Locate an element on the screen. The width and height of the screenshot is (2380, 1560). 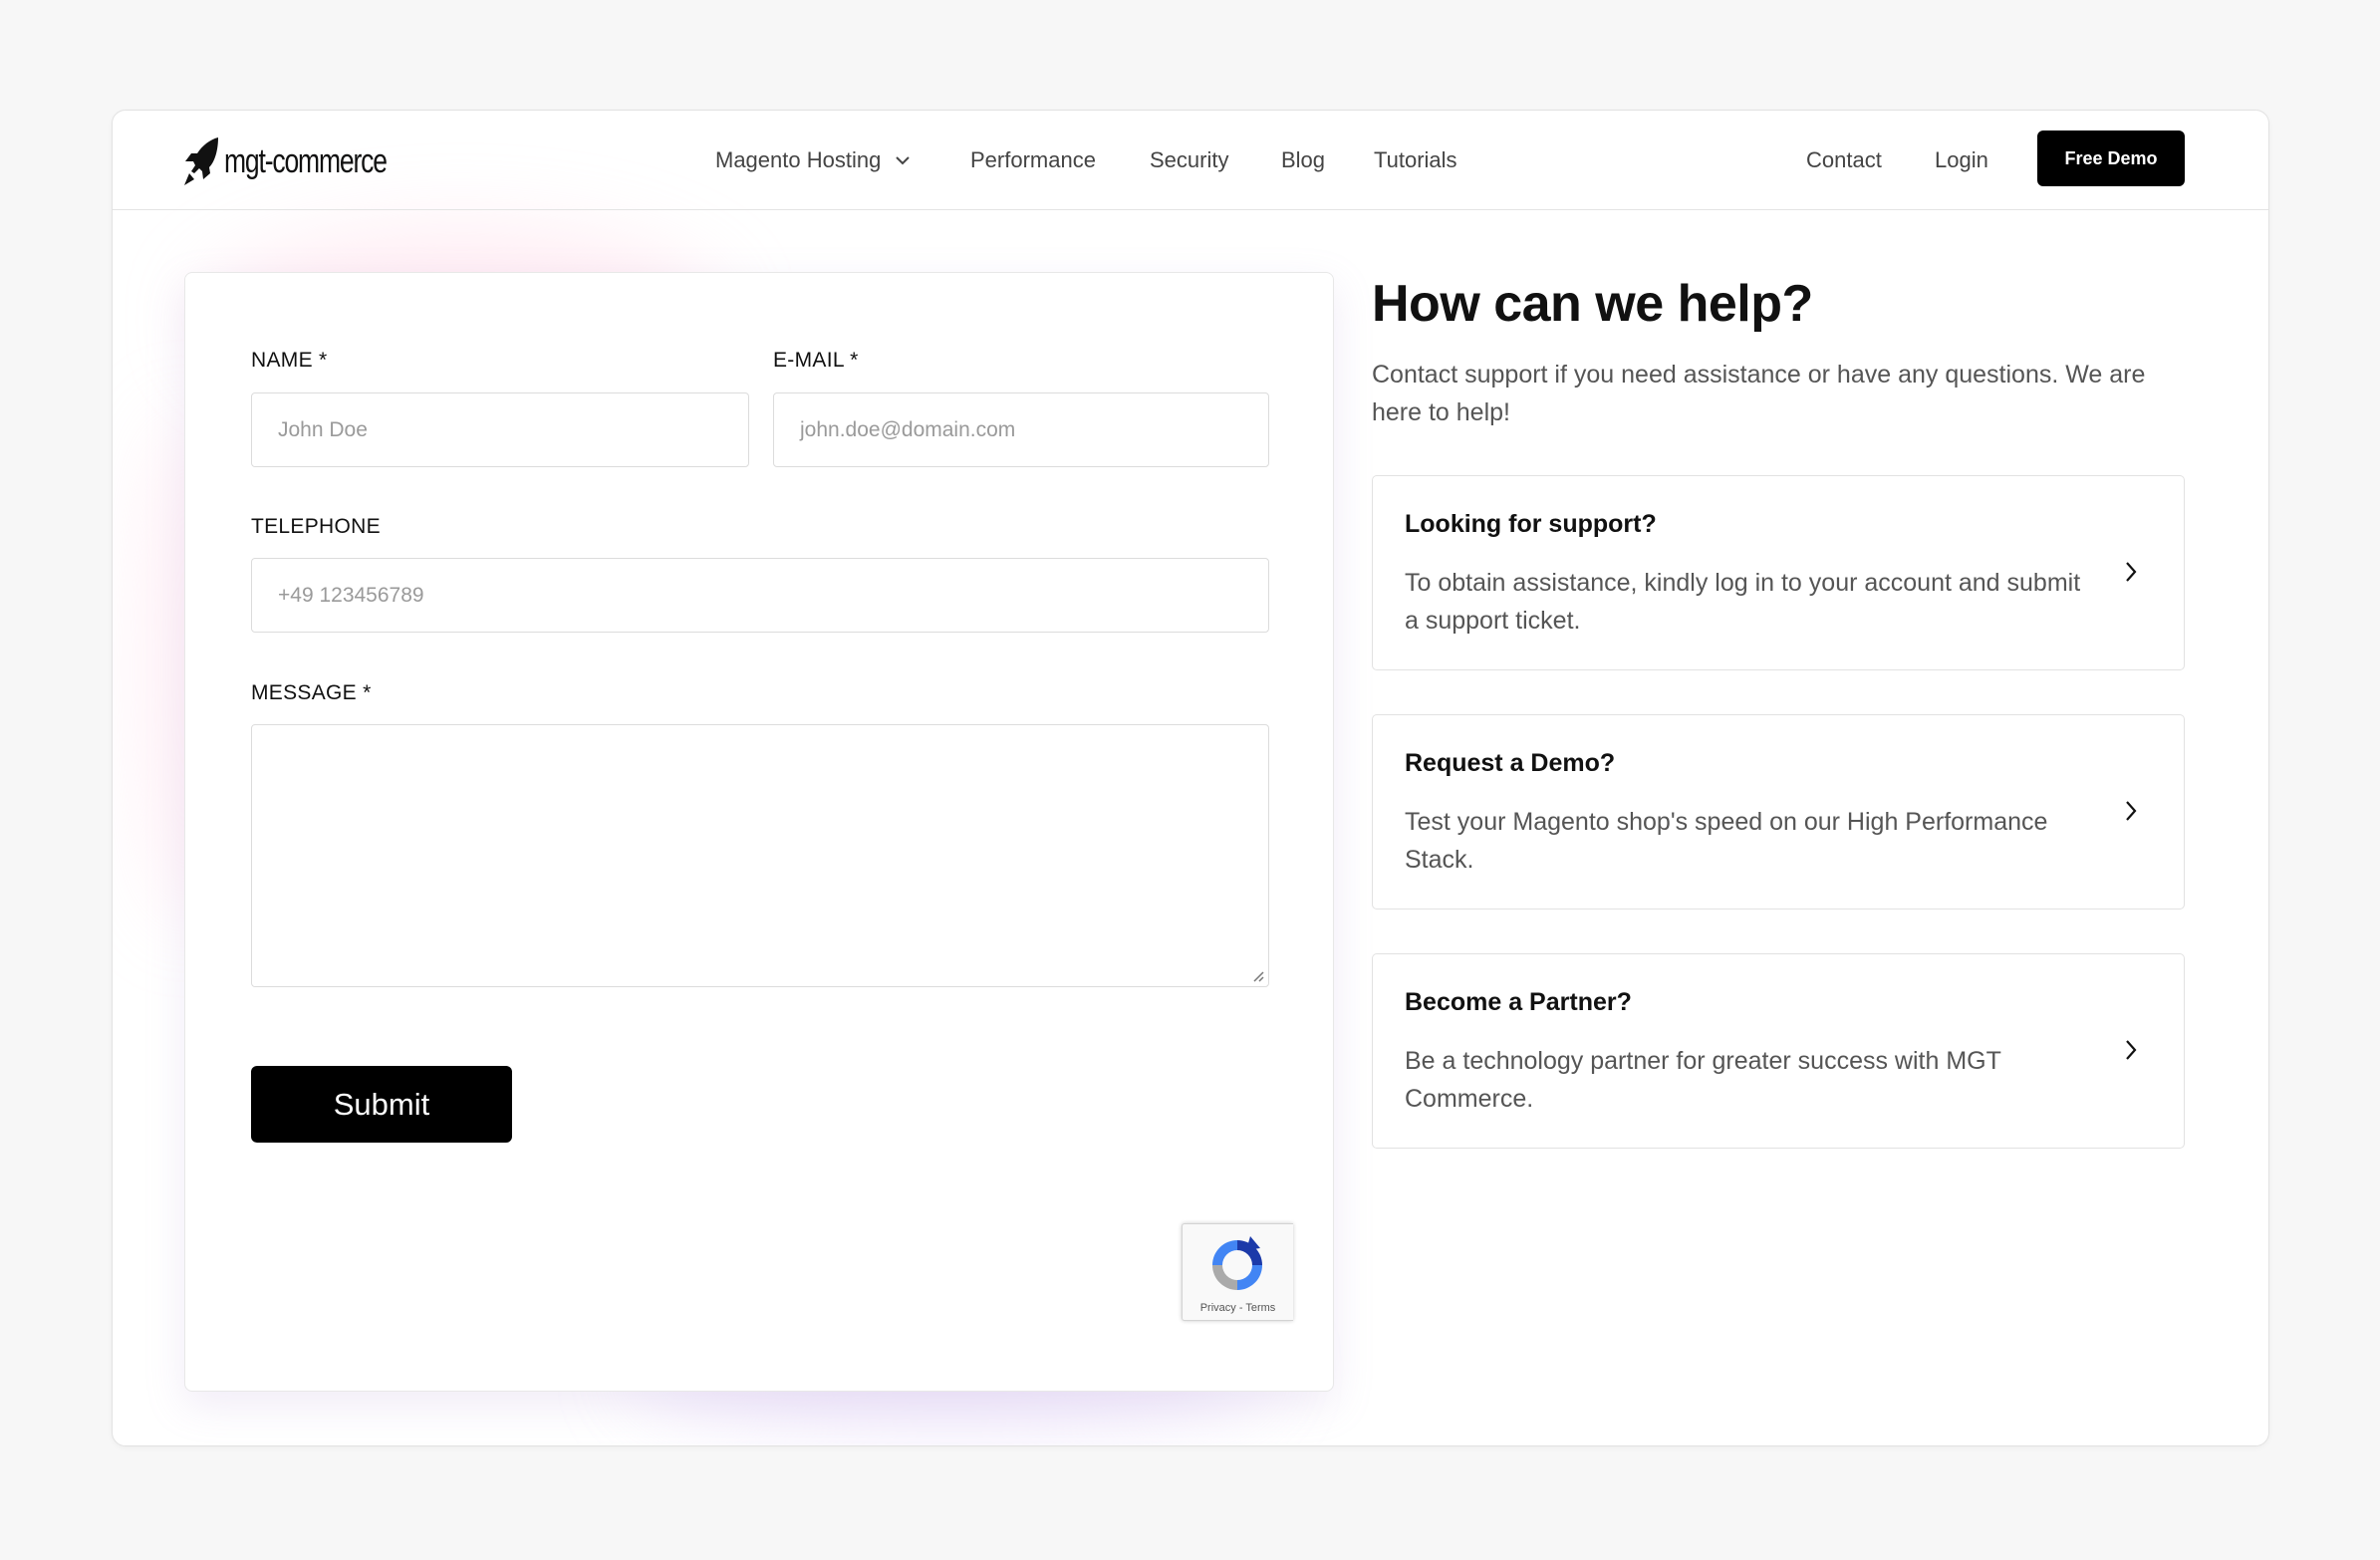
logo-text: mgt-commerce is located at coordinates (306, 160).